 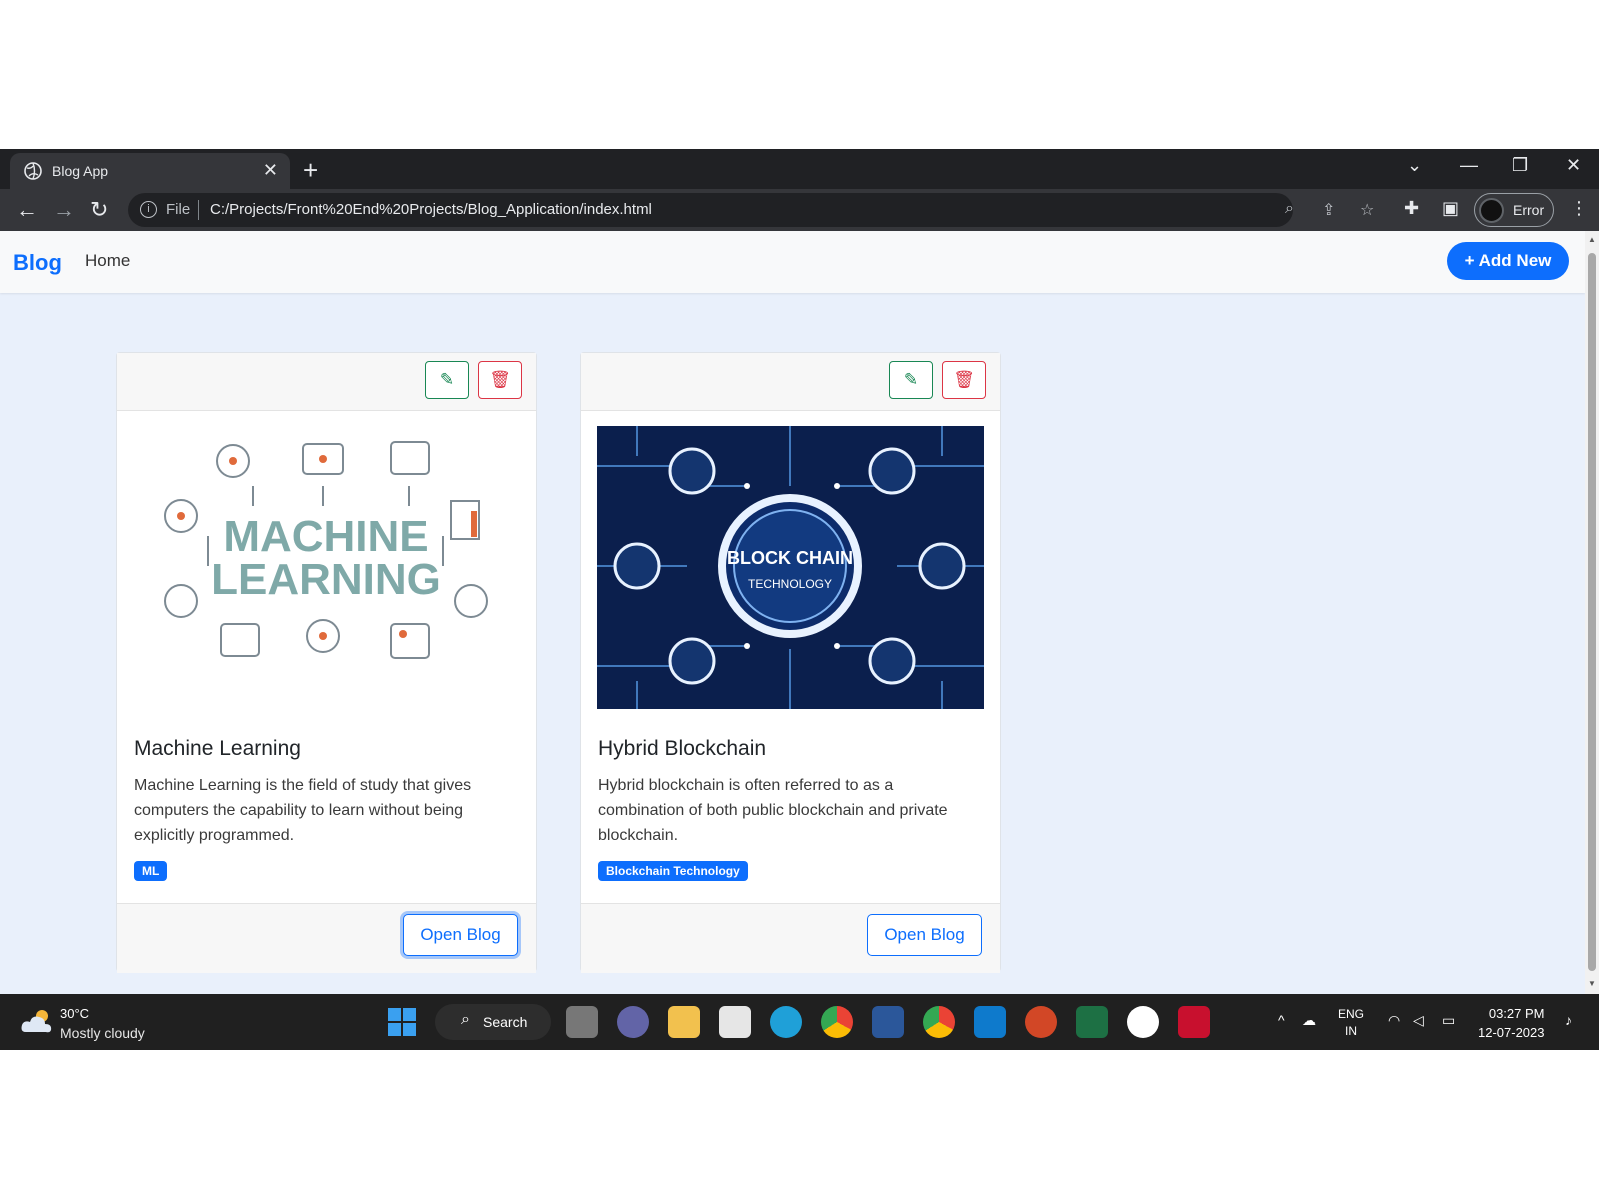 I want to click on page-scrollbar: ▲ ▼, so click(x=1592, y=612).